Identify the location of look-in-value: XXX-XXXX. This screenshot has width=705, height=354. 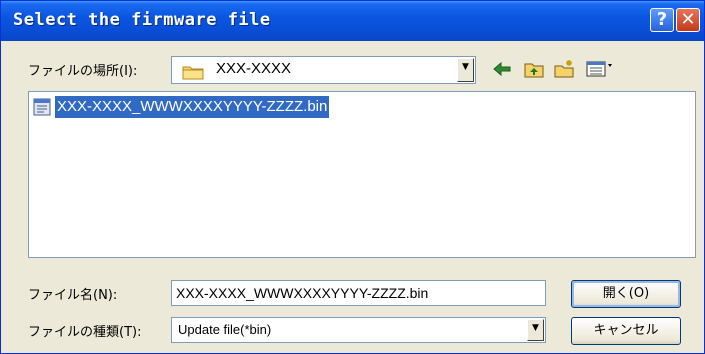
(254, 68).